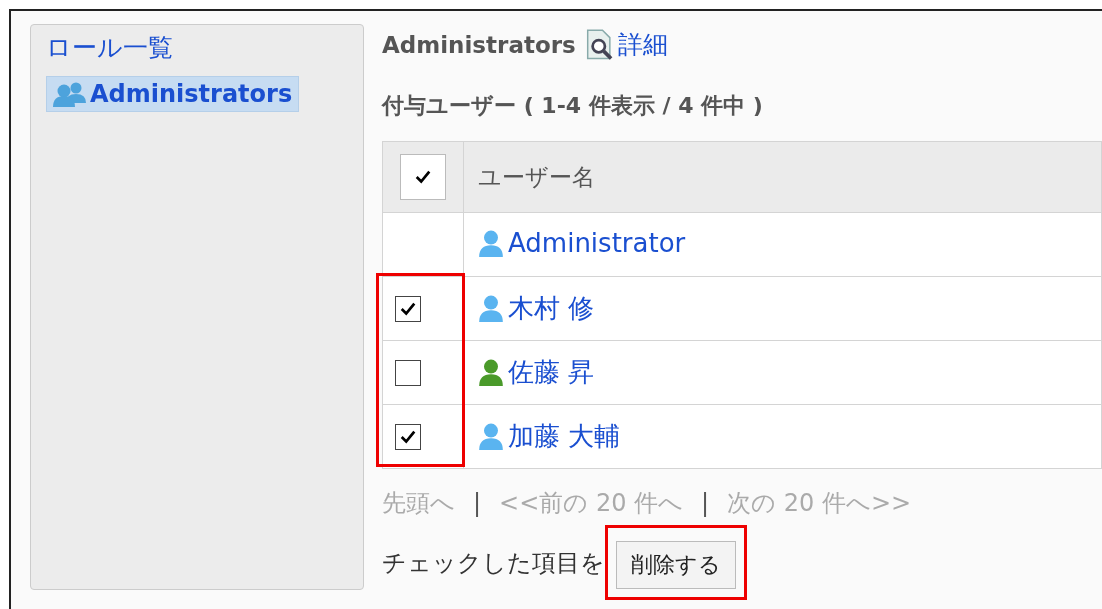  I want to click on role-list-link: ロール一覧, so click(109, 47).